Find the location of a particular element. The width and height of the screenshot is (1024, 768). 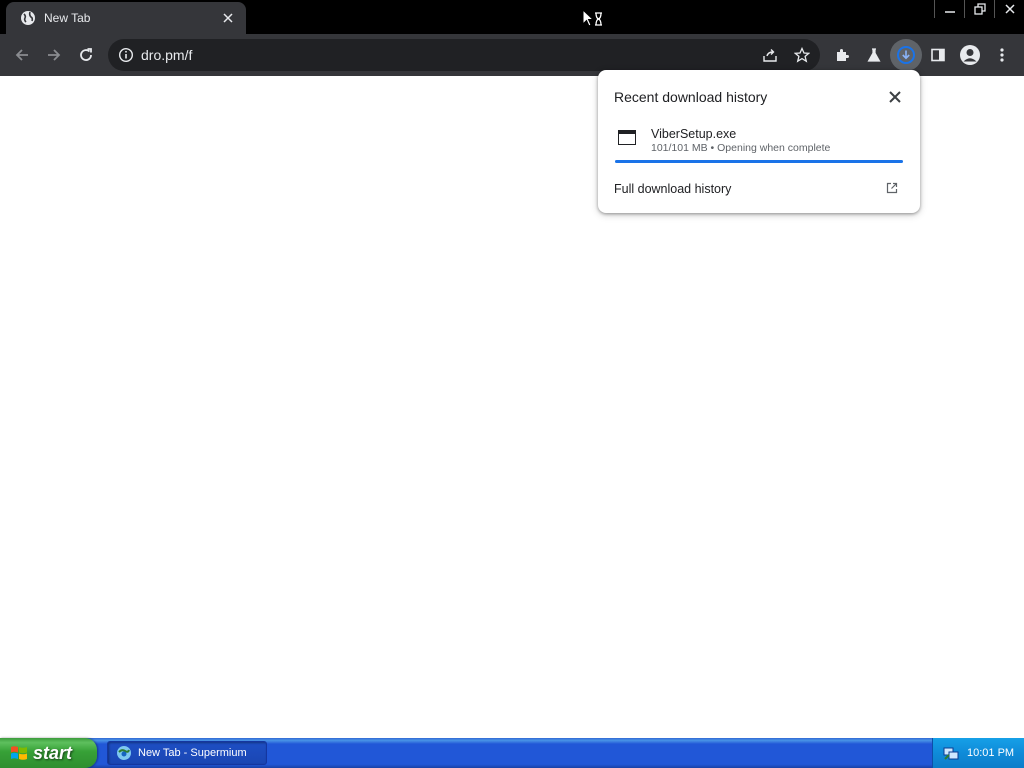

download-file-name: ViberSetup.exe is located at coordinates (694, 134).